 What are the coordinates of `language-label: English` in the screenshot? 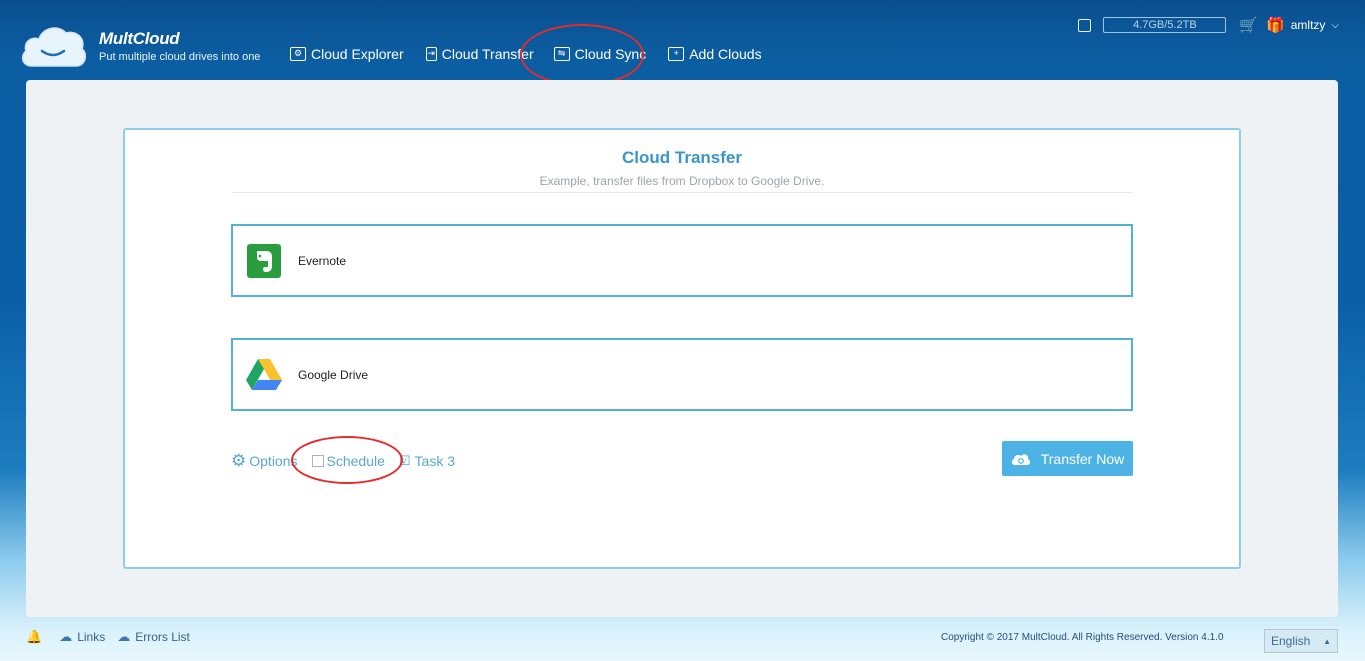 It's located at (1291, 641).